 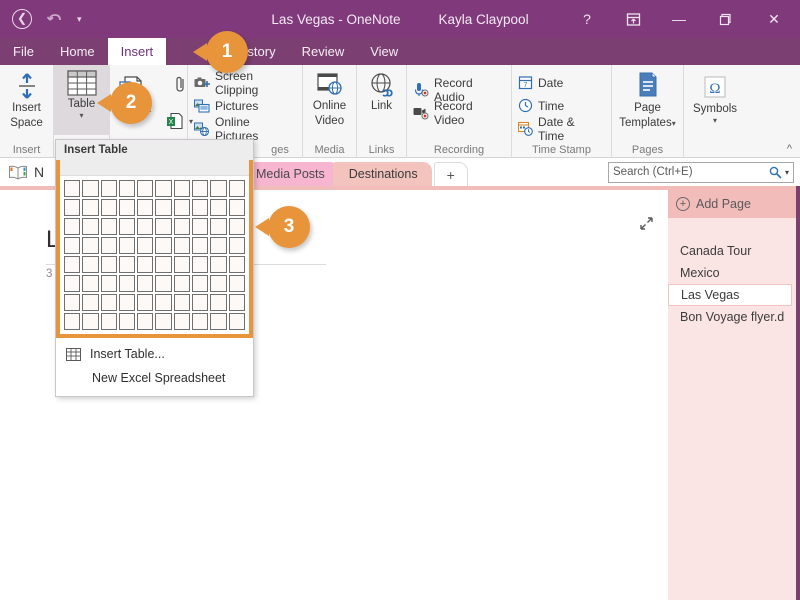 What do you see at coordinates (715, 96) in the screenshot?
I see `symbols-button: Ω Symbols ▾` at bounding box center [715, 96].